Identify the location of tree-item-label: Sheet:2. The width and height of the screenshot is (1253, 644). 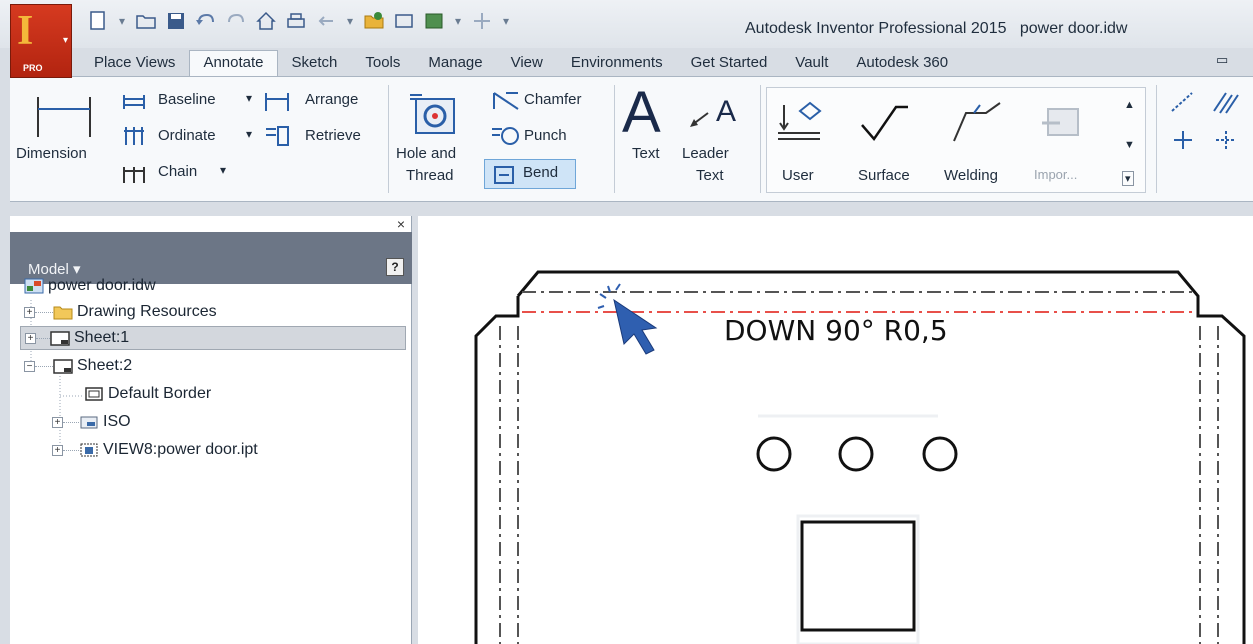
(105, 365).